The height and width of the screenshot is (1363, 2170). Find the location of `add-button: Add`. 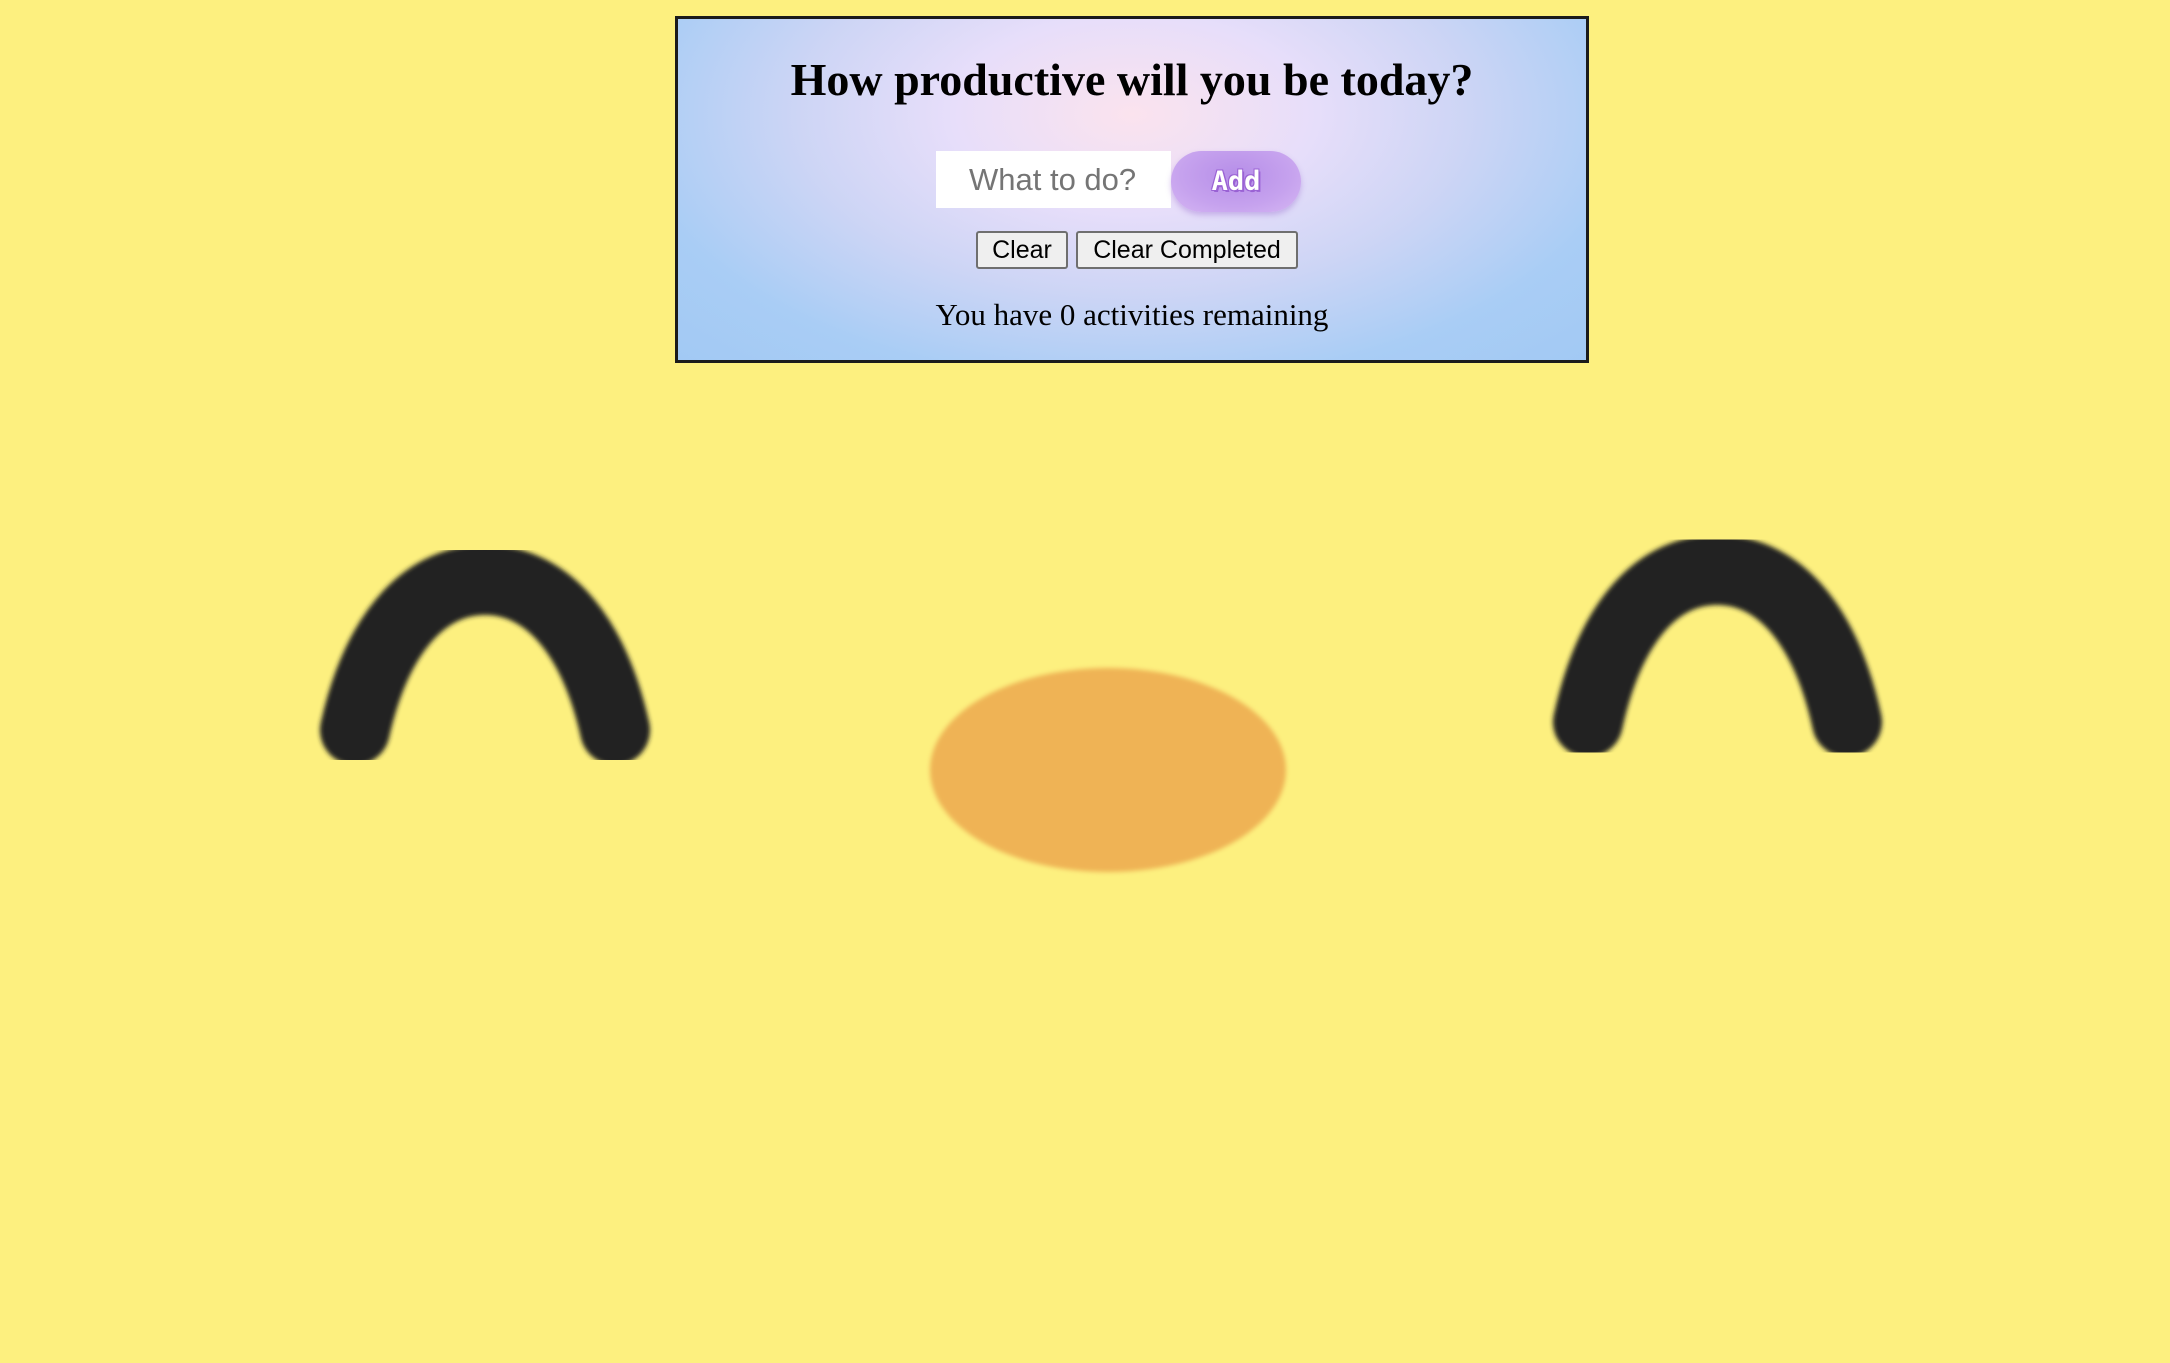

add-button: Add is located at coordinates (1236, 181).